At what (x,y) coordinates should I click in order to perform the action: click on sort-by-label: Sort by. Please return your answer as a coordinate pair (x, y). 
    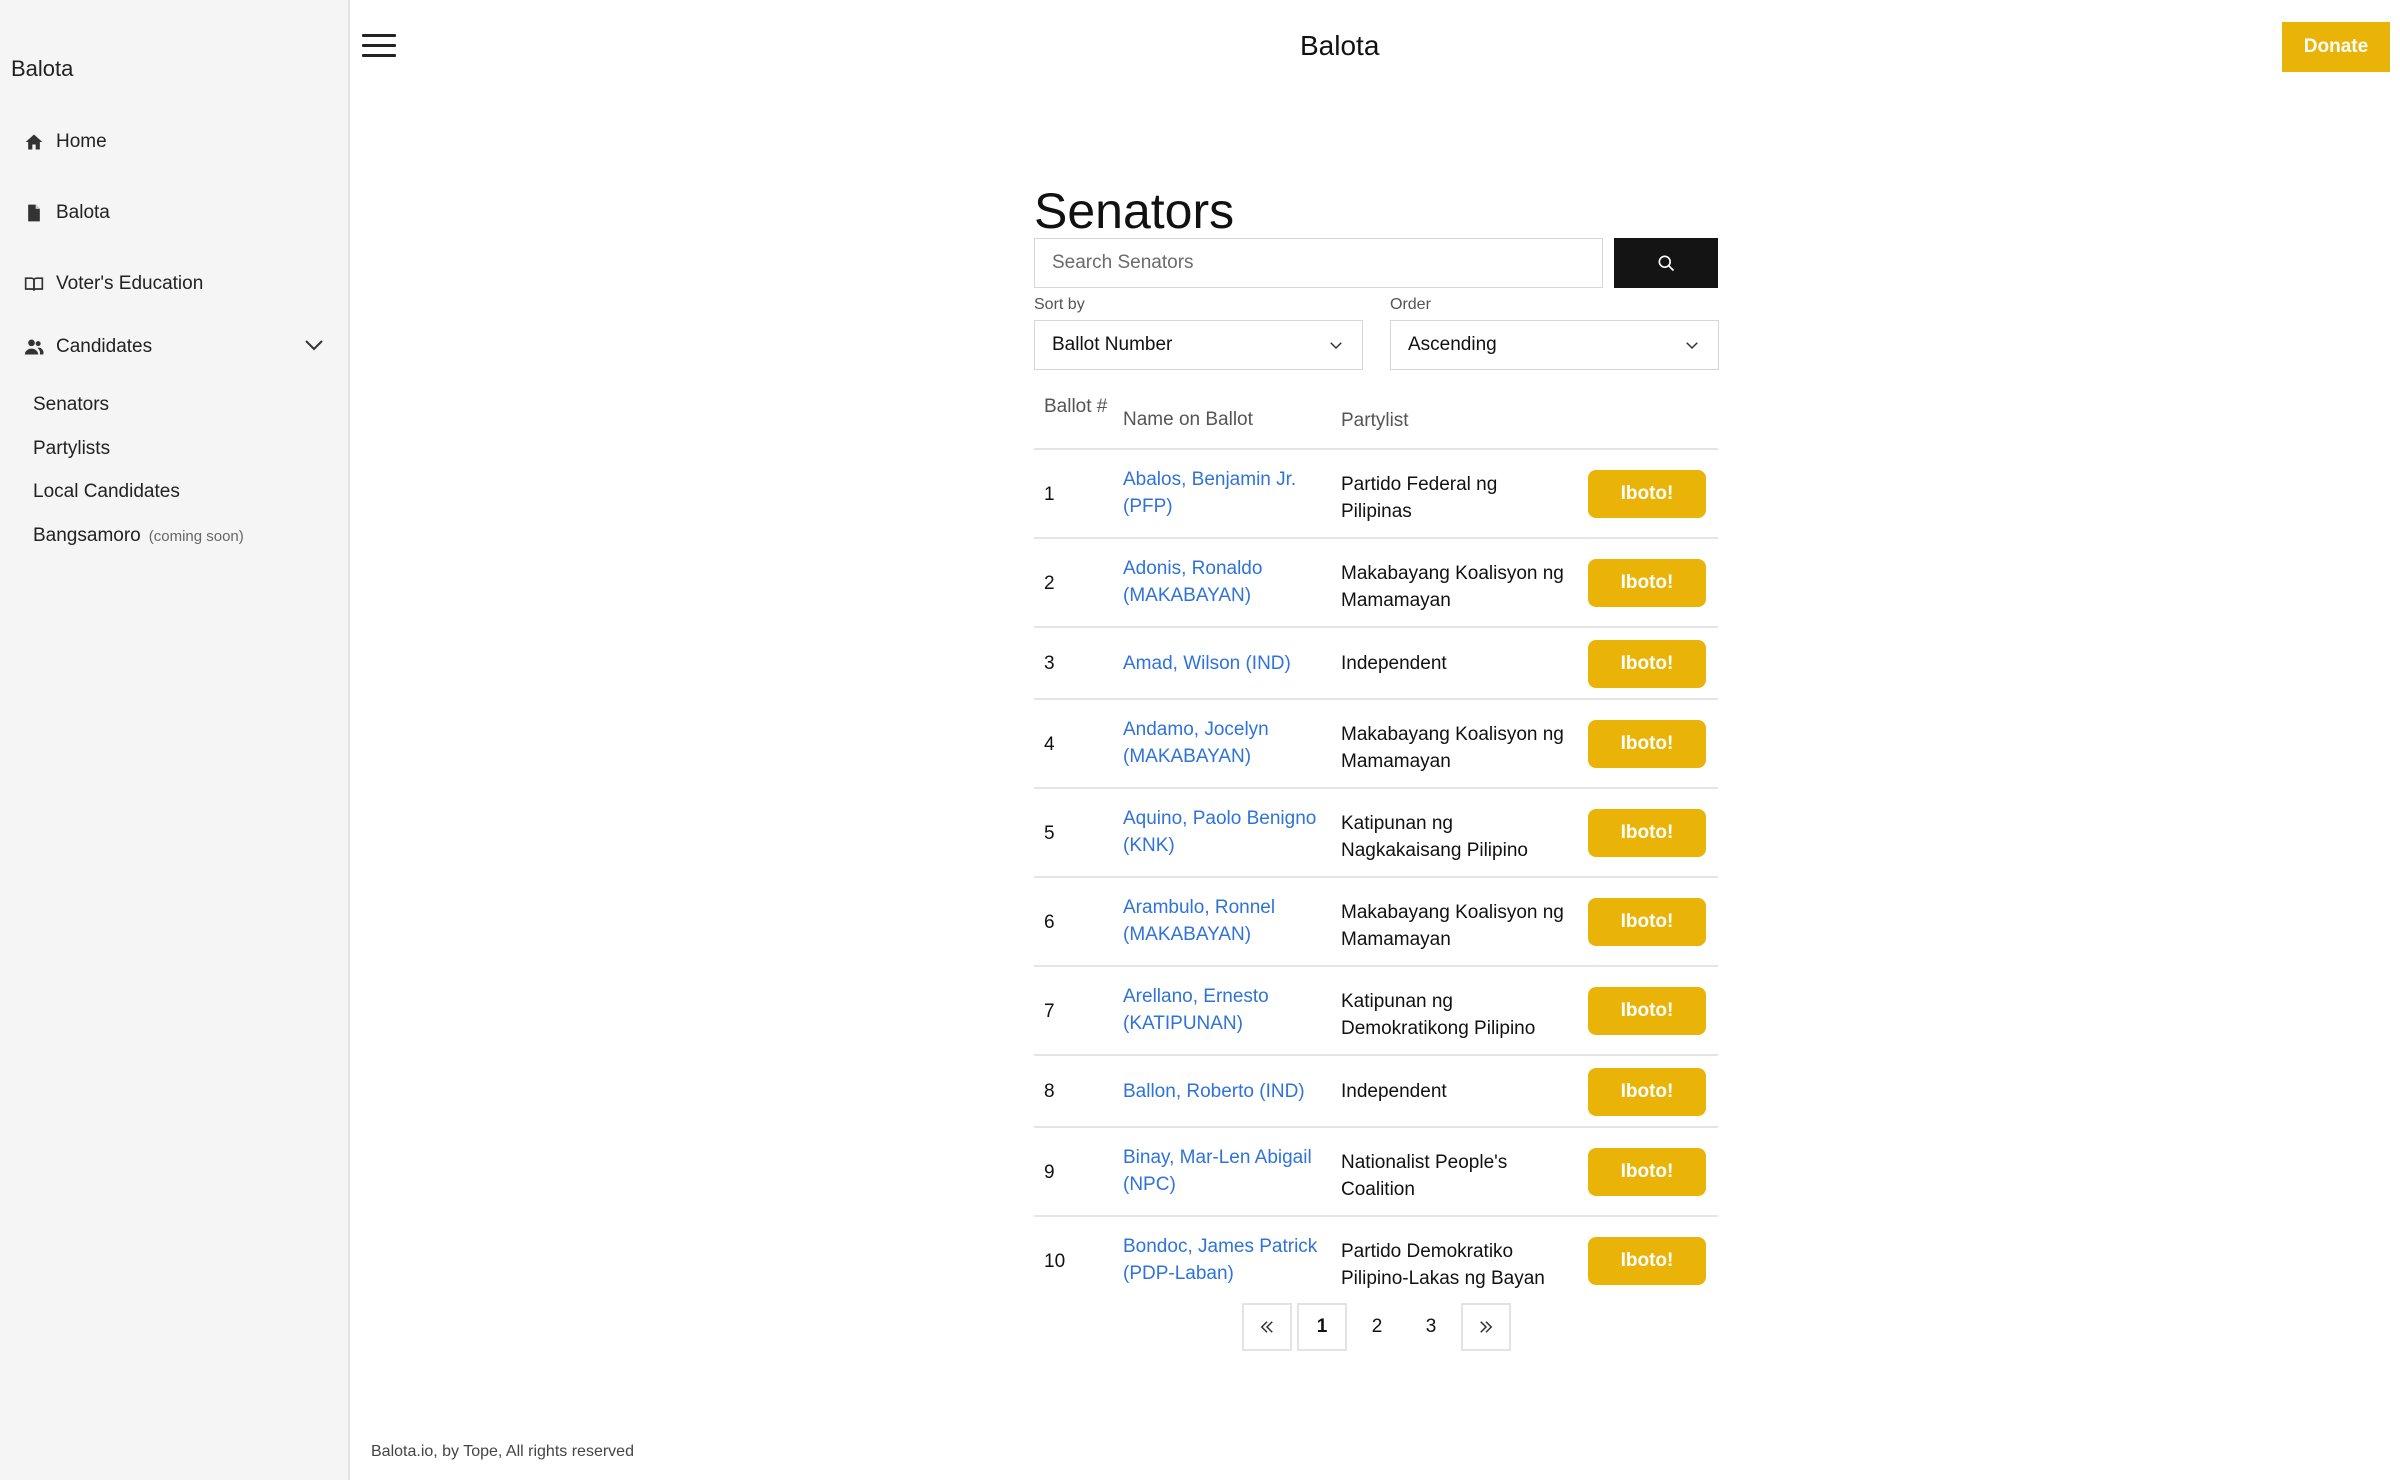
    Looking at the image, I should click on (1059, 304).